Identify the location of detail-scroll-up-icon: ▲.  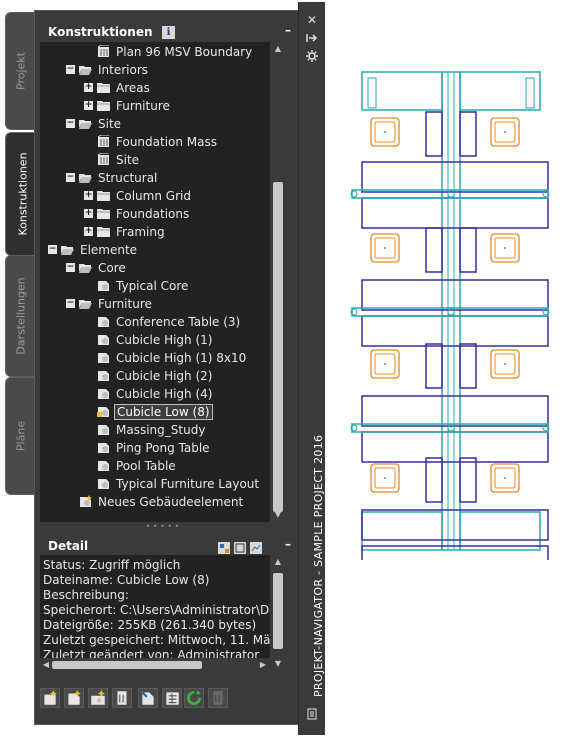
(278, 562).